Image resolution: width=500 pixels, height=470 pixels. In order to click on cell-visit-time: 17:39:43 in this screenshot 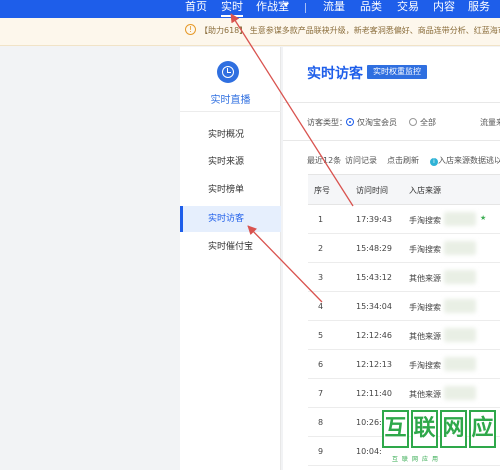, I will do `click(374, 219)`.